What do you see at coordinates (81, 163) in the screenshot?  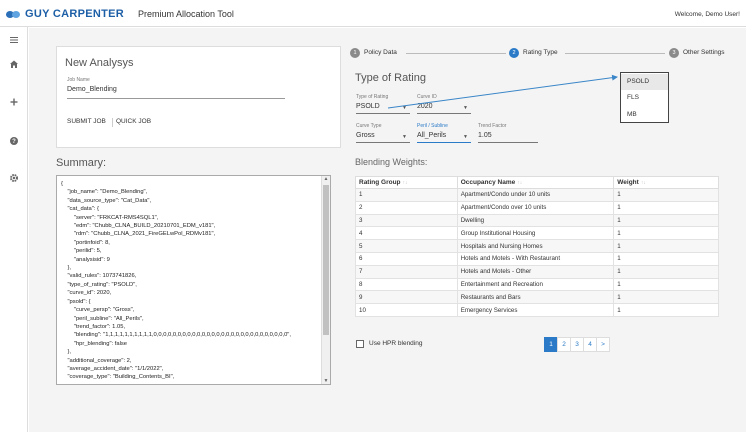 I see `summary-title: Summary:` at bounding box center [81, 163].